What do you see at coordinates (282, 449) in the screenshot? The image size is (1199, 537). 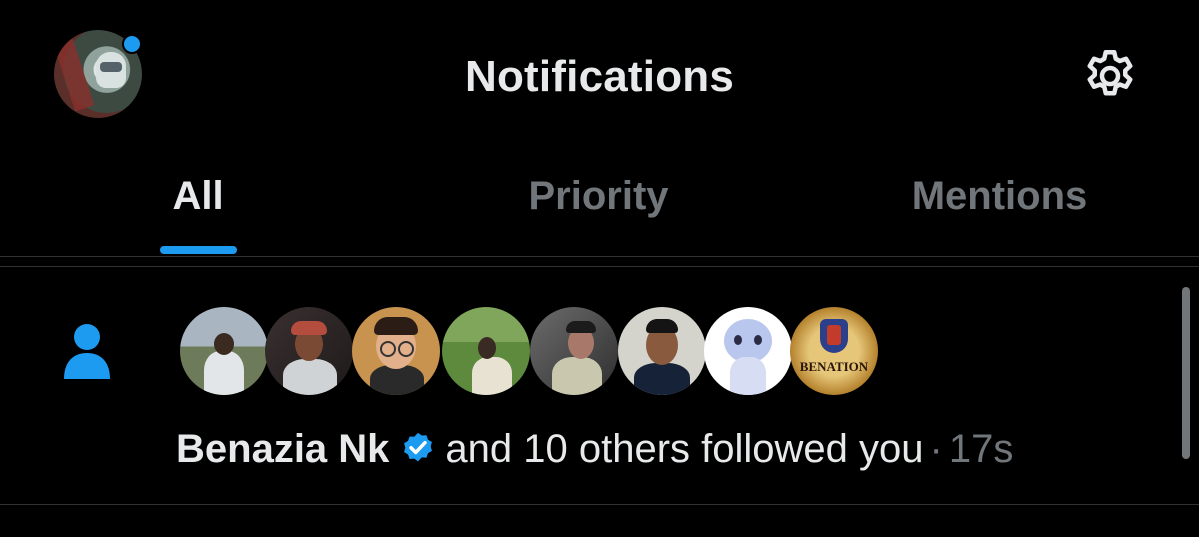 I see `follower-name: Benazia Nk` at bounding box center [282, 449].